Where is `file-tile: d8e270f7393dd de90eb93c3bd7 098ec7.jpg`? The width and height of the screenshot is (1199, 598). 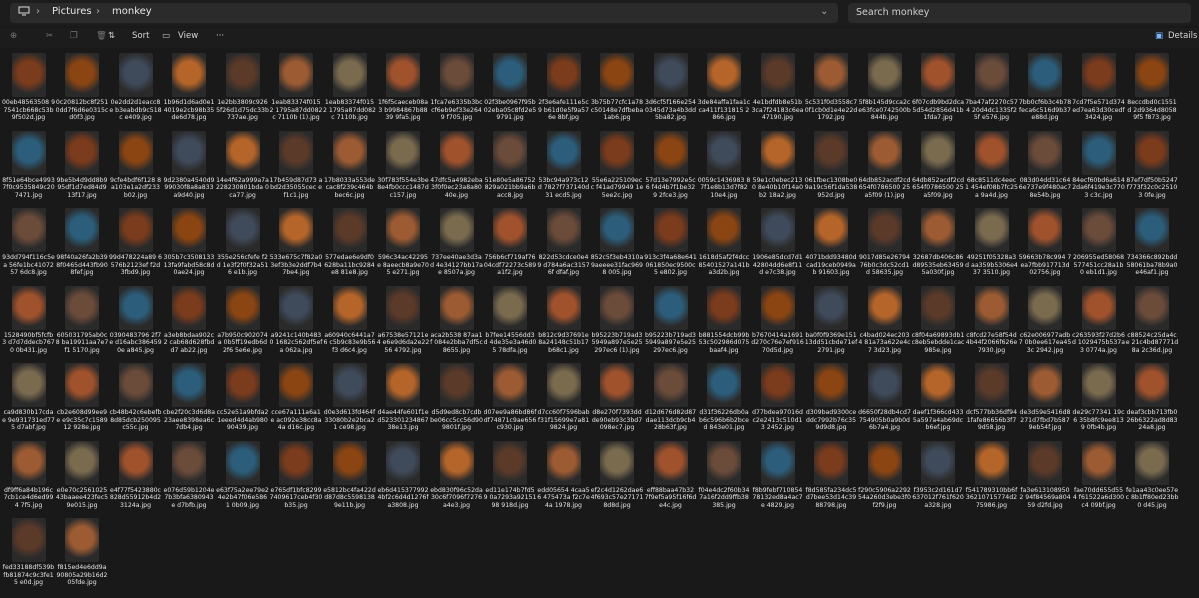 file-tile: d8e270f7393dd de90eb93c3bd7 098ec7.jpg is located at coordinates (617, 397).